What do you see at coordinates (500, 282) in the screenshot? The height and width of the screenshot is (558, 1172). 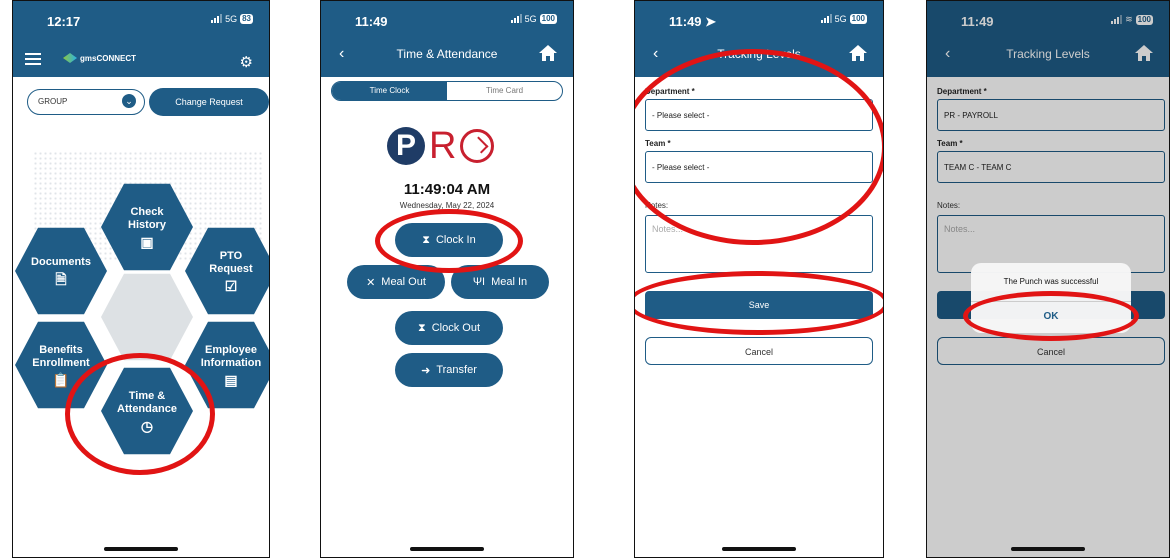 I see `meal-in-button: ΨΙ Meal In` at bounding box center [500, 282].